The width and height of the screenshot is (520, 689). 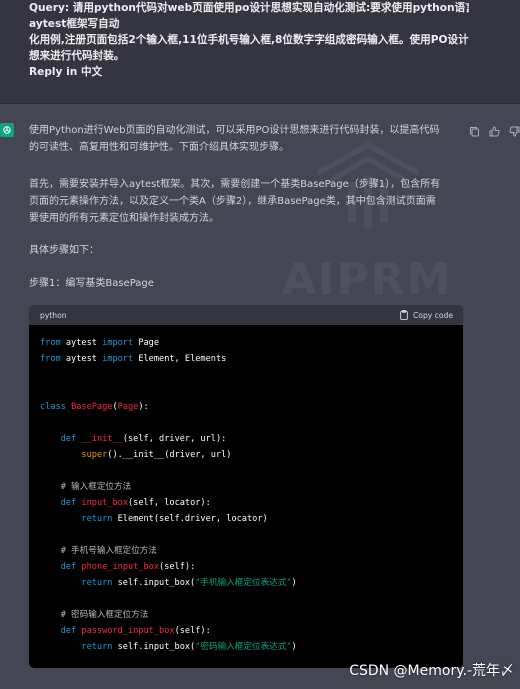 I want to click on step-heading: 步骤1：编写基类BasePage, so click(x=91, y=283).